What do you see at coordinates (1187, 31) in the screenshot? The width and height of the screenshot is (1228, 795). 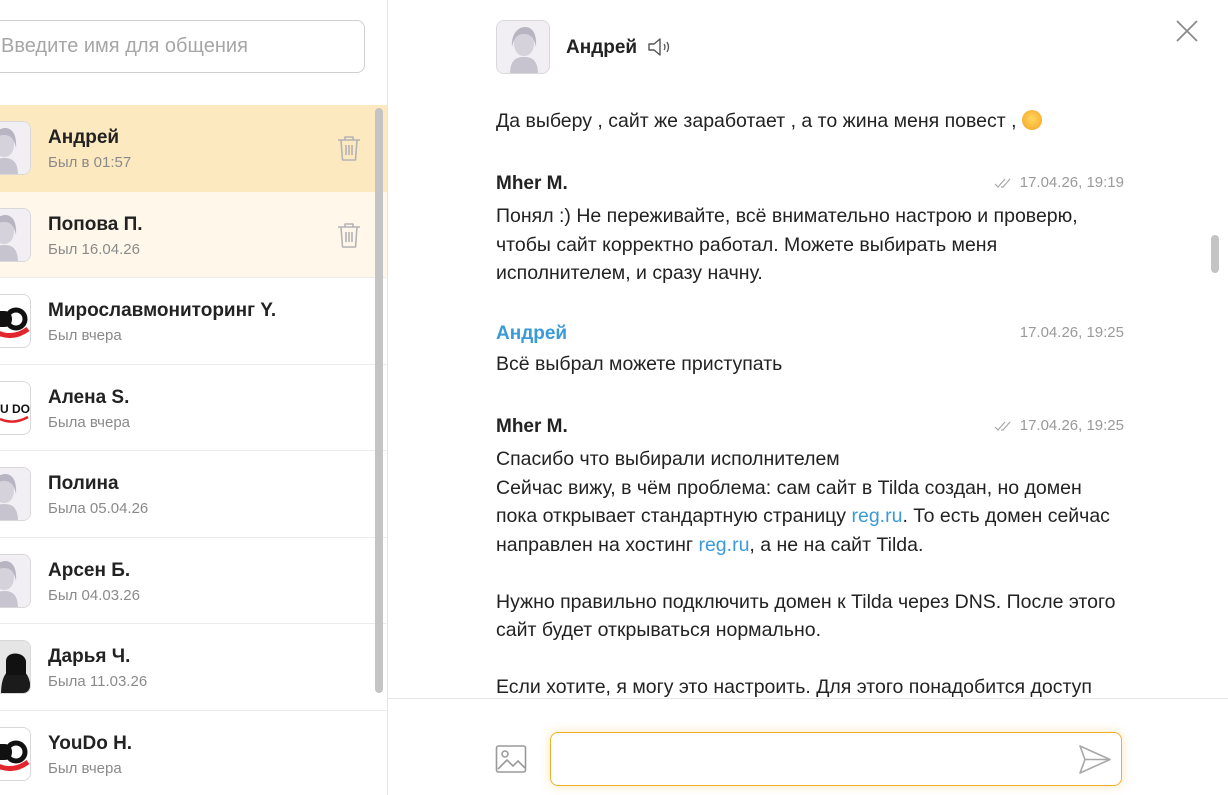 I see `close-icon` at bounding box center [1187, 31].